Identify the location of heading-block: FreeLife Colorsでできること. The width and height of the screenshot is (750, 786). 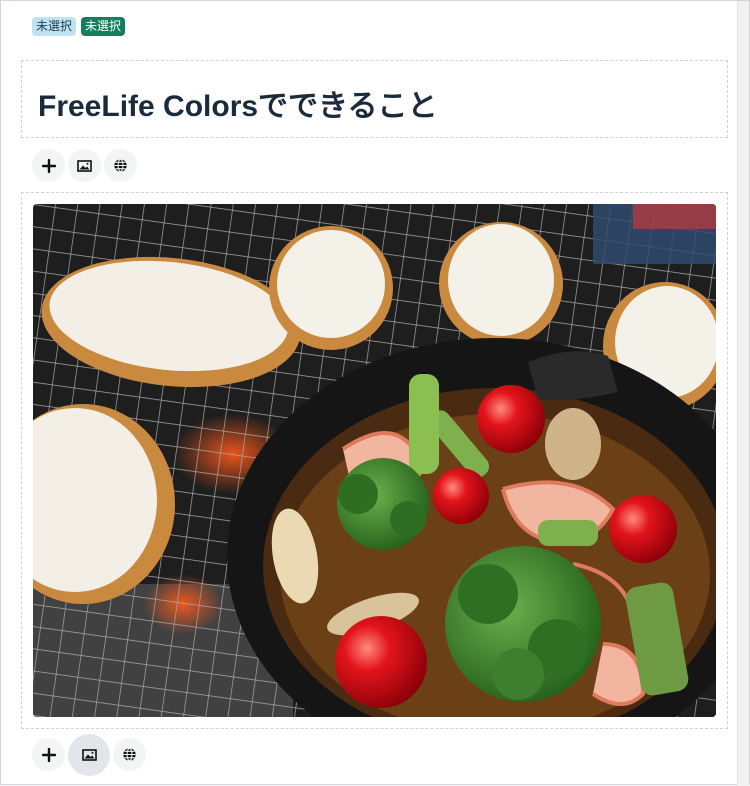
(374, 99).